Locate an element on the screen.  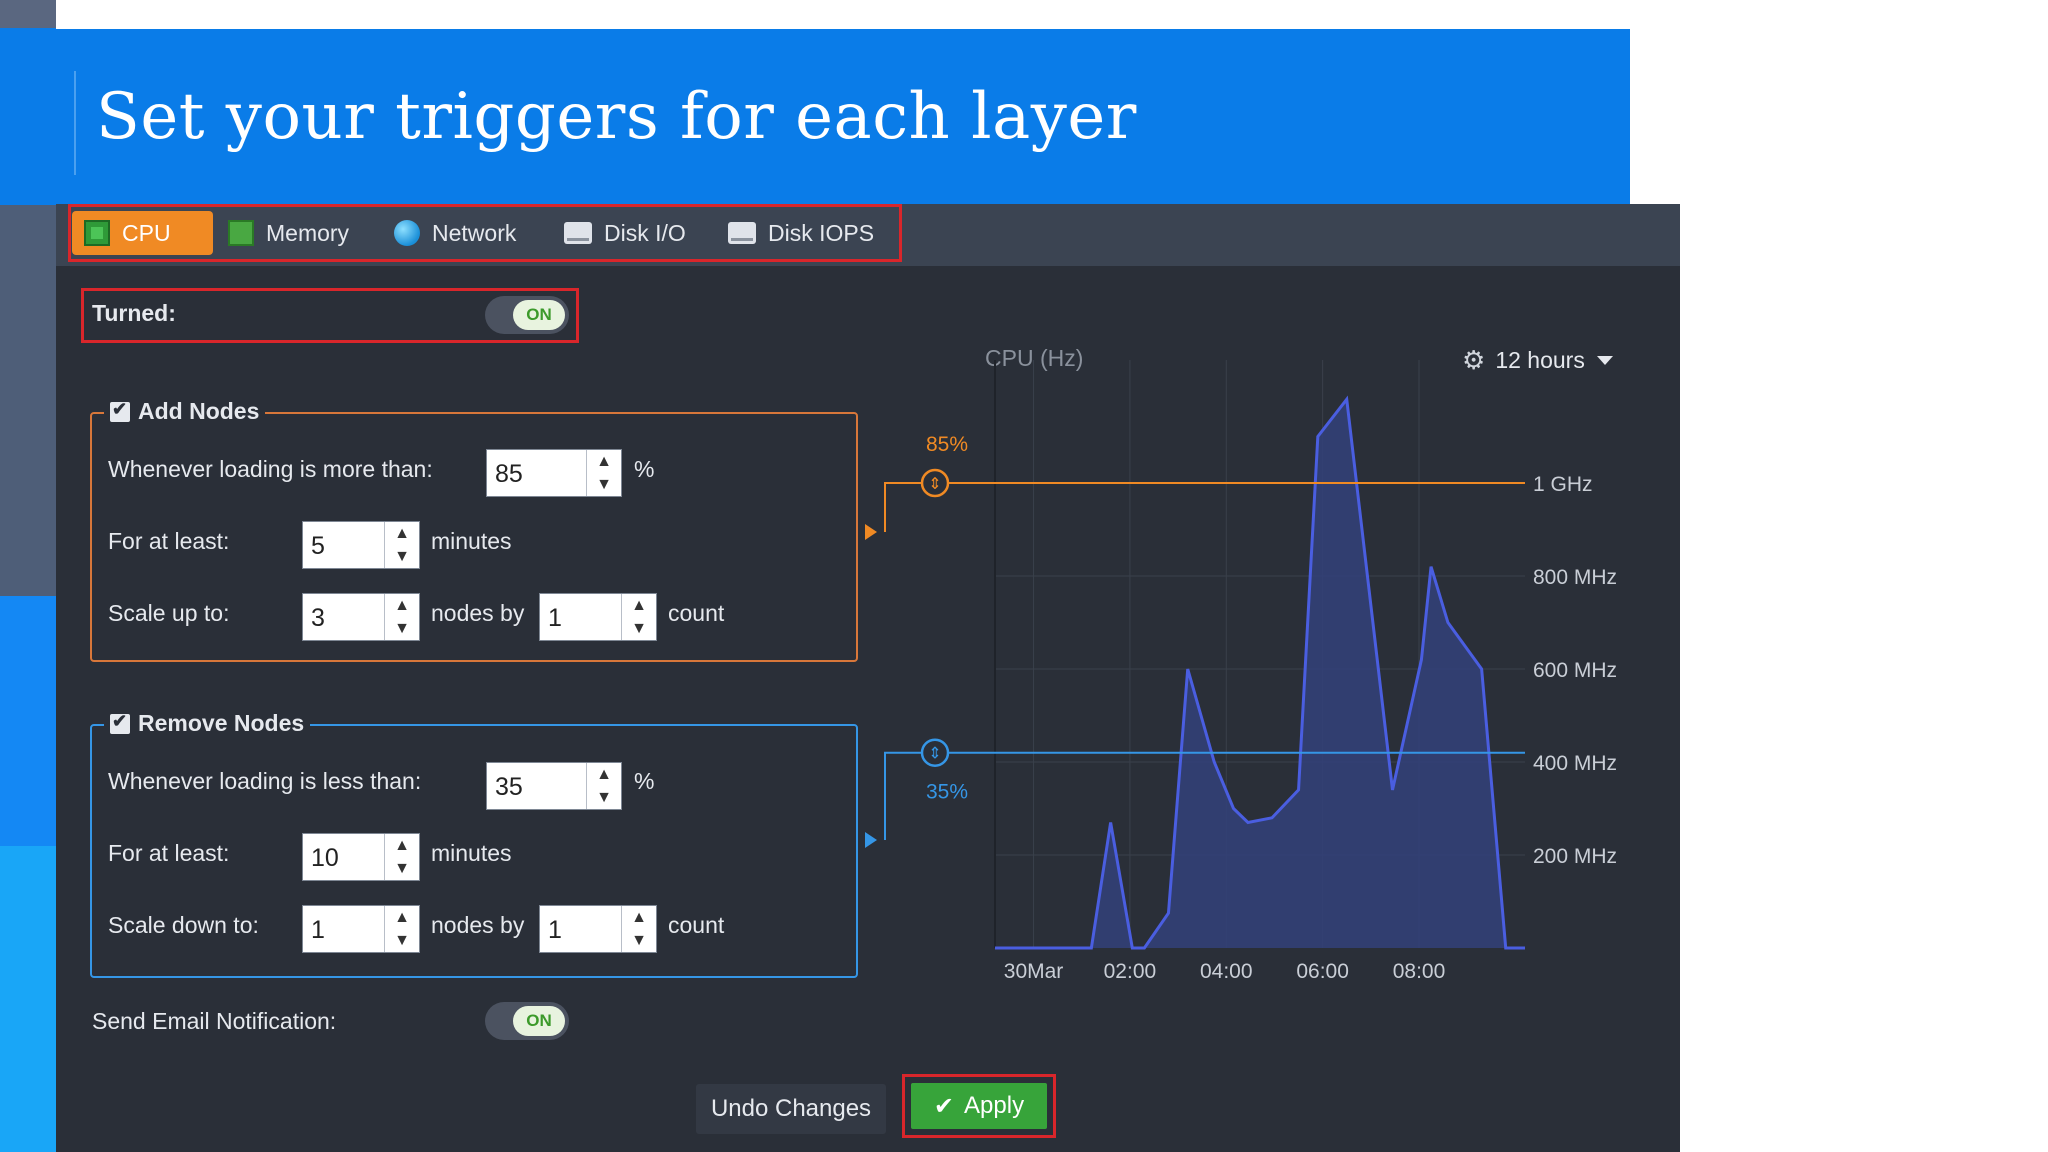
add-for-stepper: 5 ▲ ▼ is located at coordinates (361, 545).